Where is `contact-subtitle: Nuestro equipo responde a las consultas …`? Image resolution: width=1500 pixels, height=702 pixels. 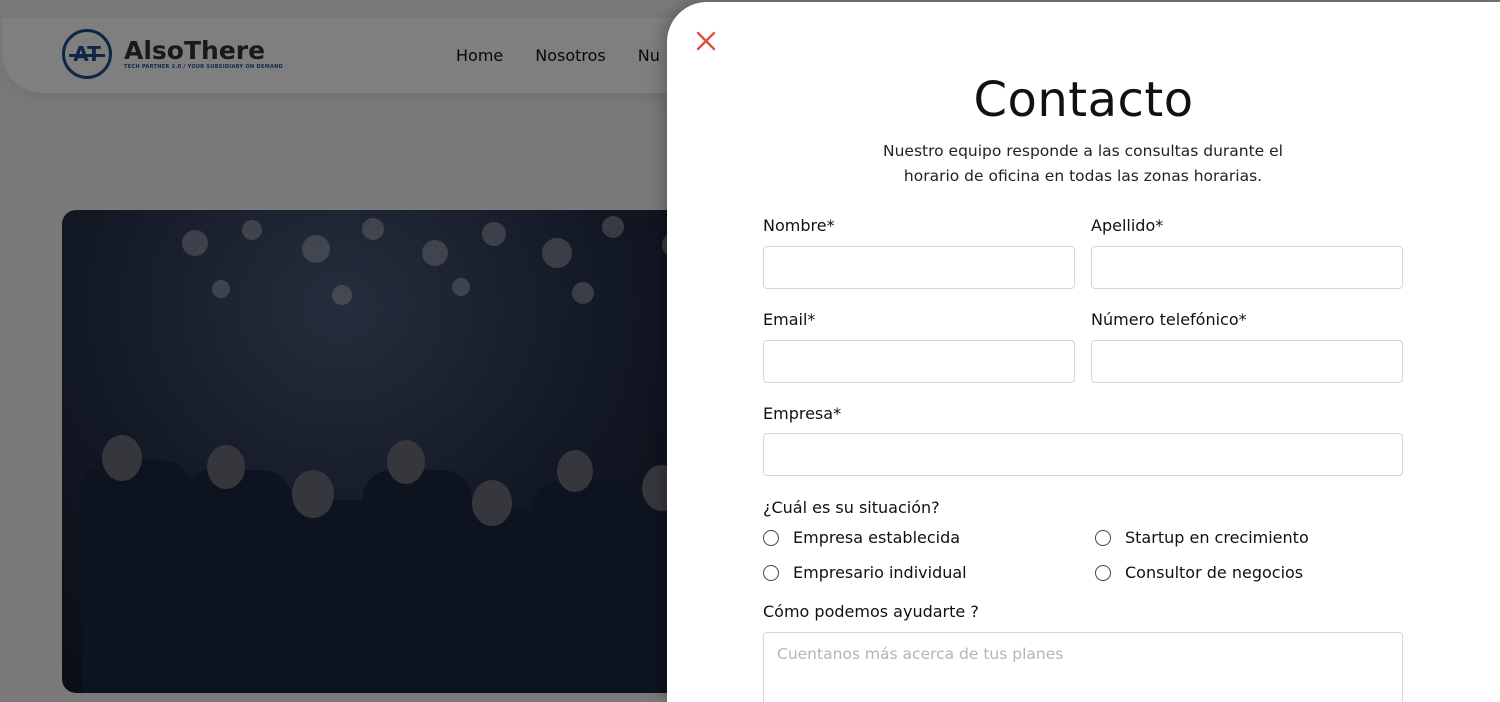
contact-subtitle: Nuestro equipo responde a las consultas … is located at coordinates (1083, 163).